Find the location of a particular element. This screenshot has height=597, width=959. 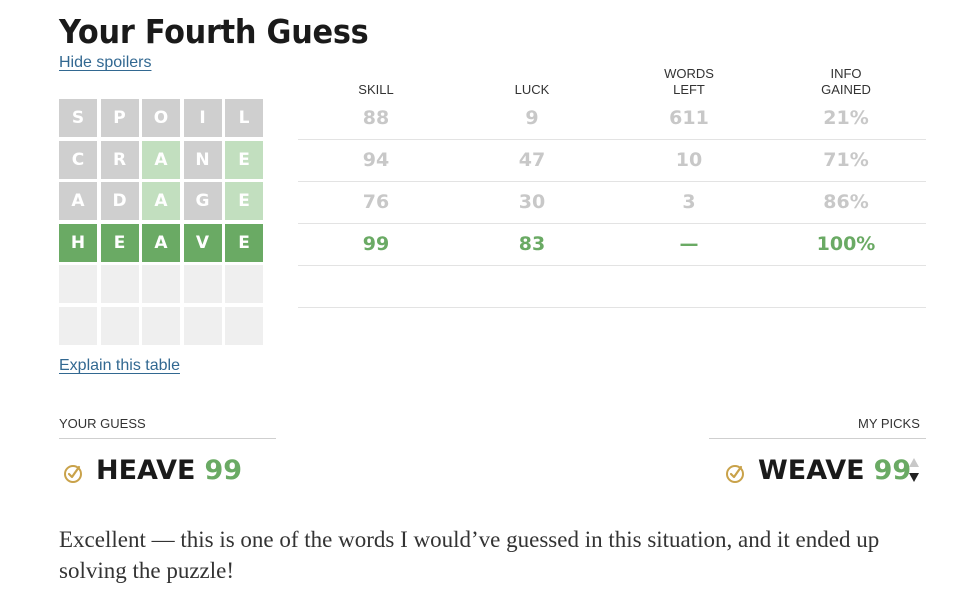

letter-tile: C is located at coordinates (78, 159).